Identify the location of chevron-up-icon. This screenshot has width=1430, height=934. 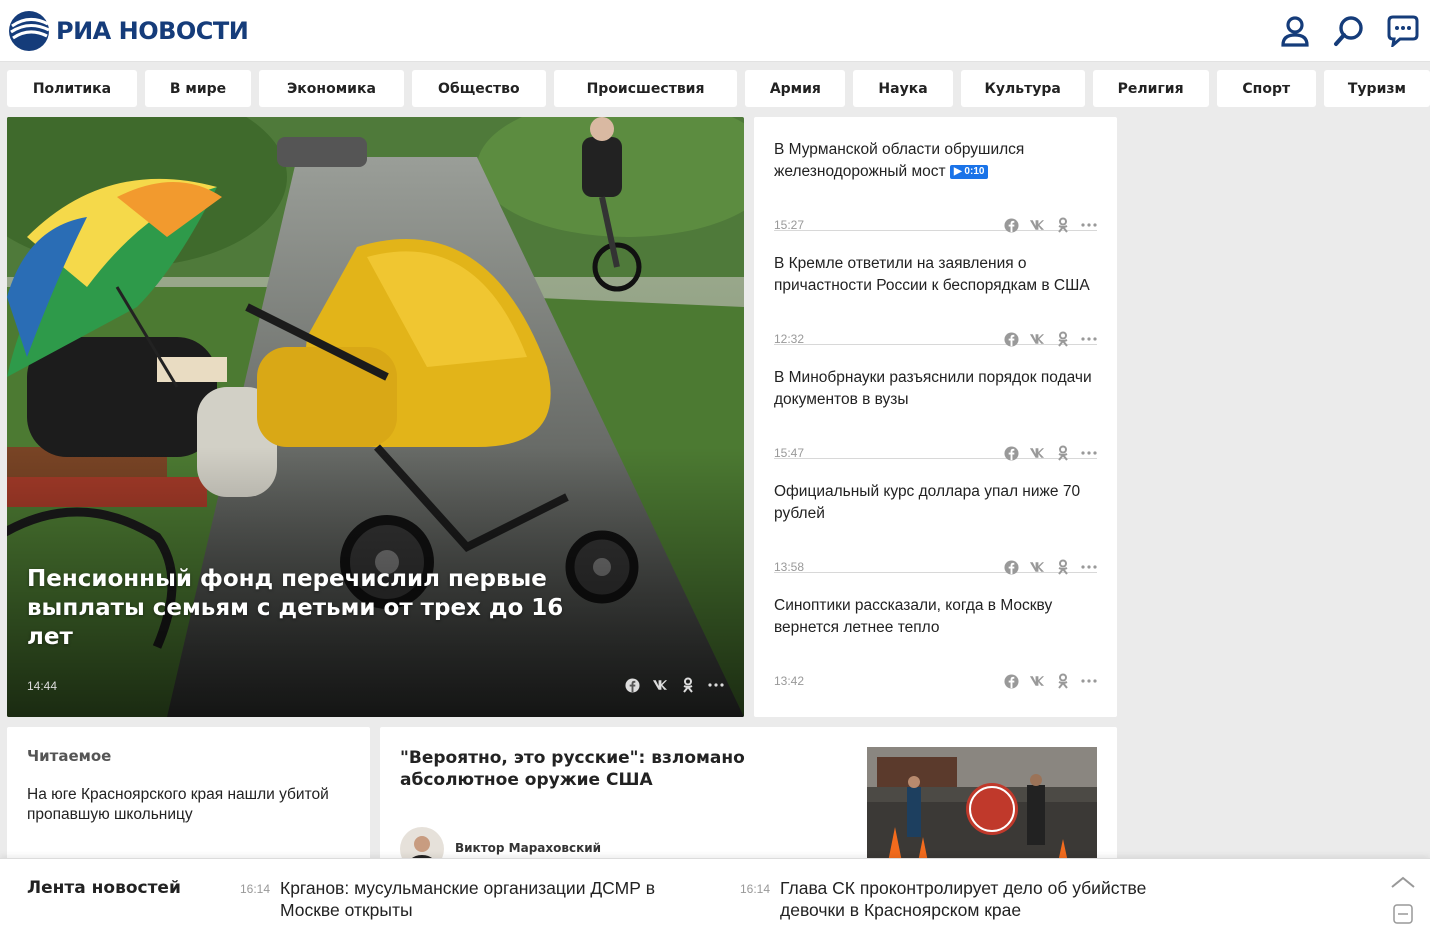
(1403, 884).